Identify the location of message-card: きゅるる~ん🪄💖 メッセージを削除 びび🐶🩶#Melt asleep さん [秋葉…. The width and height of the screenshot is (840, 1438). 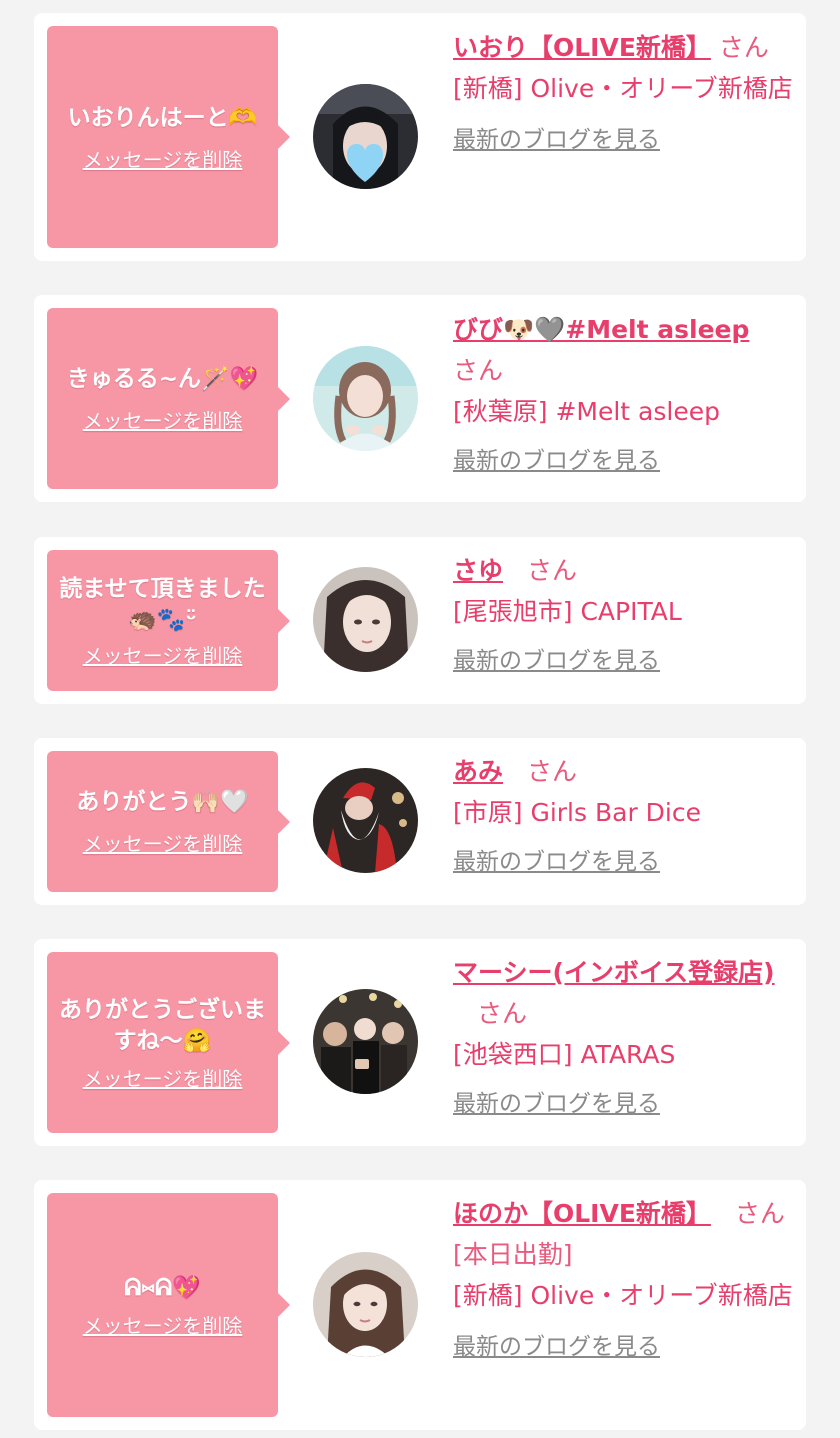
(420, 398).